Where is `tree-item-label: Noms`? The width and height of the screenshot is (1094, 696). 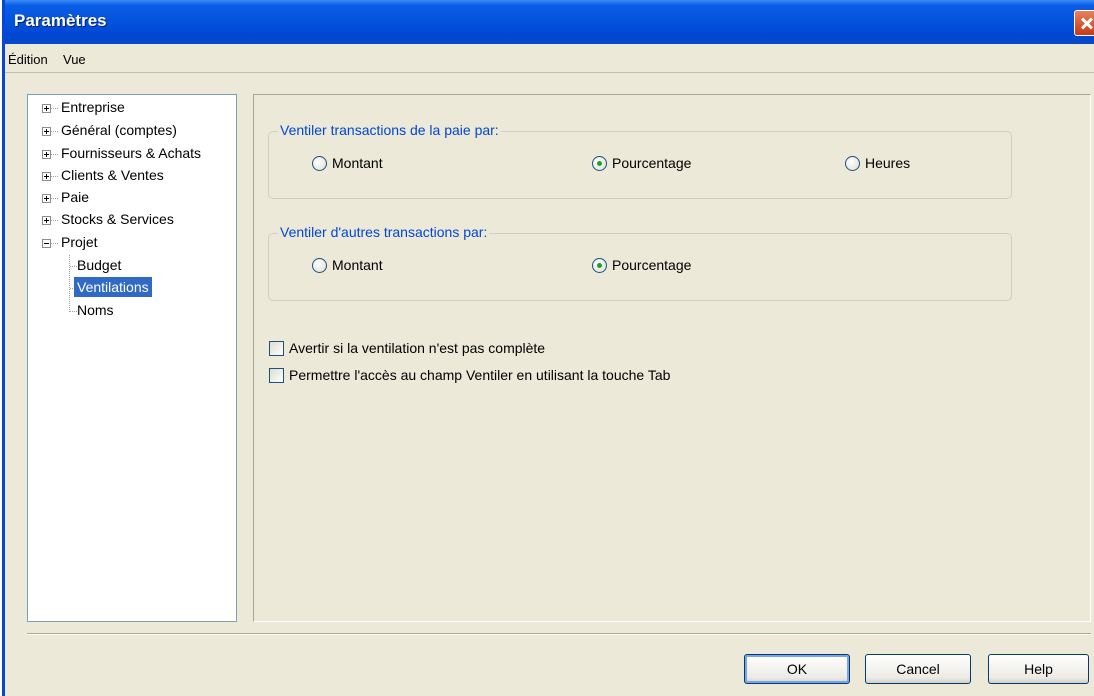 tree-item-label: Noms is located at coordinates (95, 310).